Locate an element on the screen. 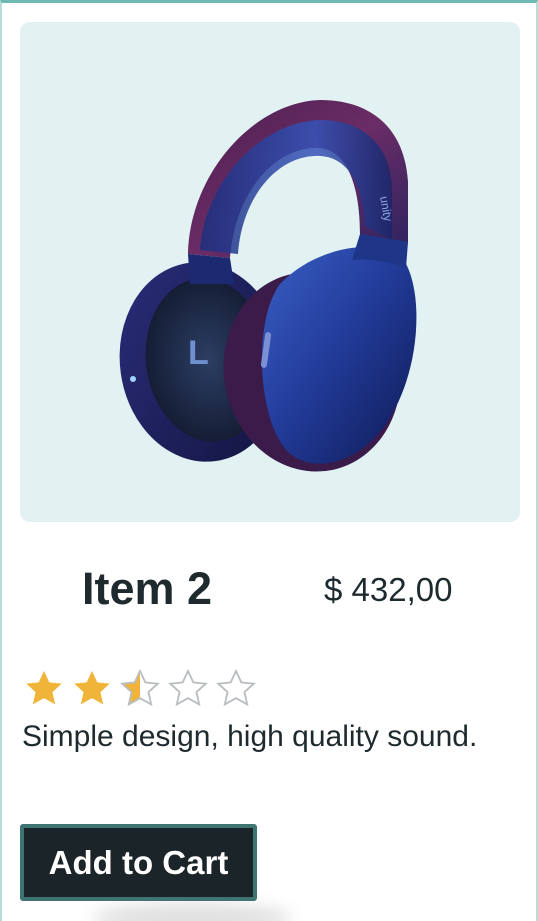 Image resolution: width=538 pixels, height=921 pixels. button-shadow is located at coordinates (192, 912).